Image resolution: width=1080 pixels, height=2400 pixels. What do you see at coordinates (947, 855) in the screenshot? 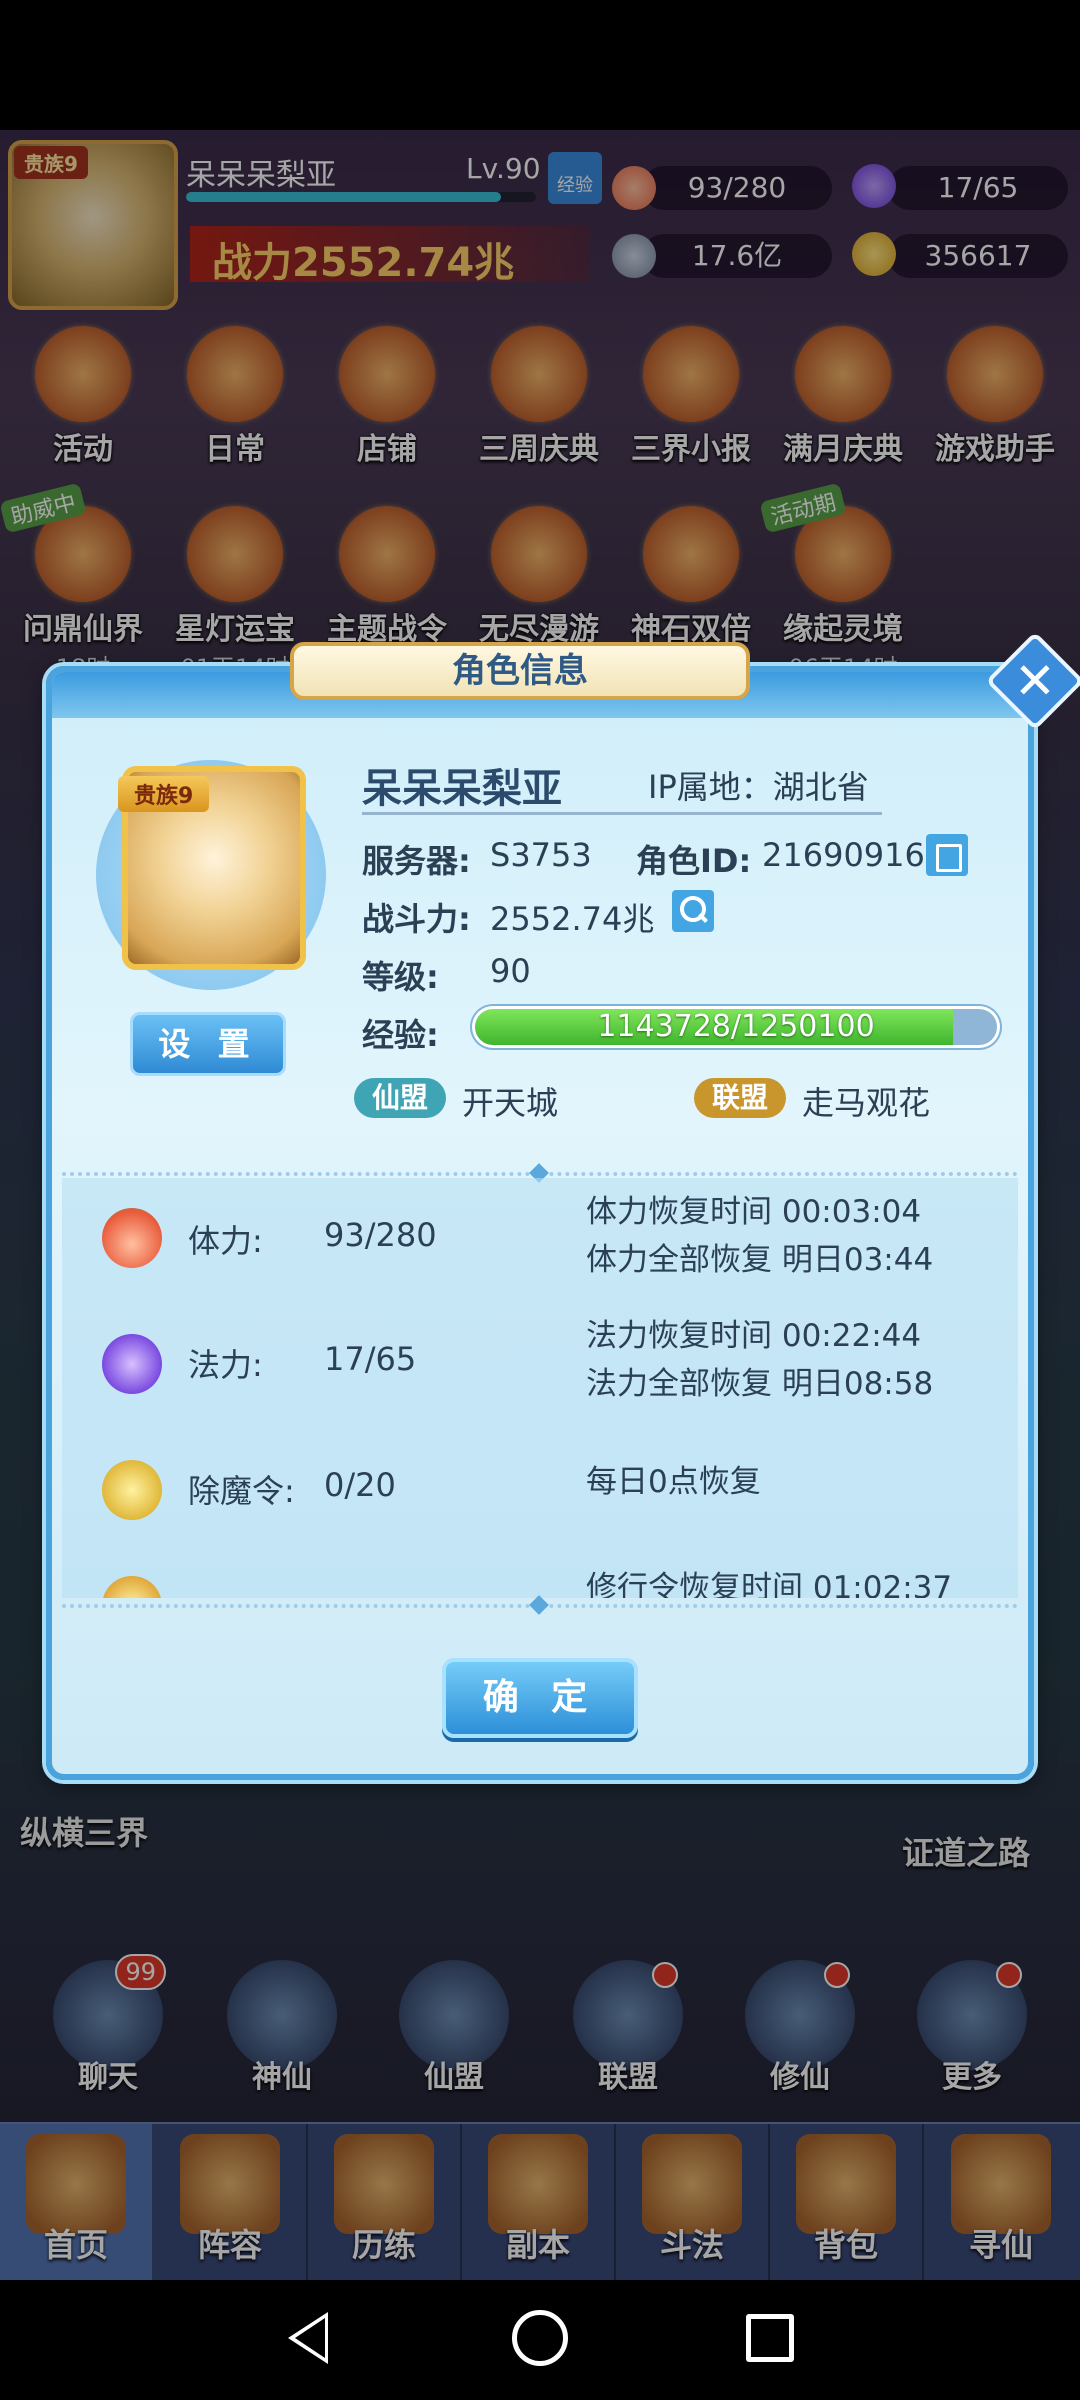
I see `copy-icon` at bounding box center [947, 855].